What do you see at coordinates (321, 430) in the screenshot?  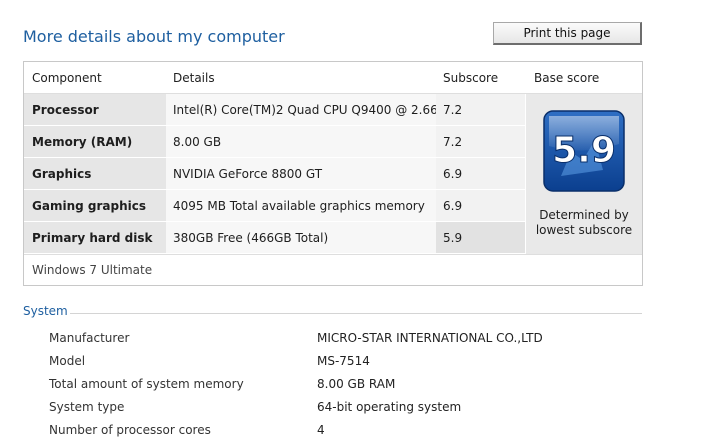 I see `system-value: 4` at bounding box center [321, 430].